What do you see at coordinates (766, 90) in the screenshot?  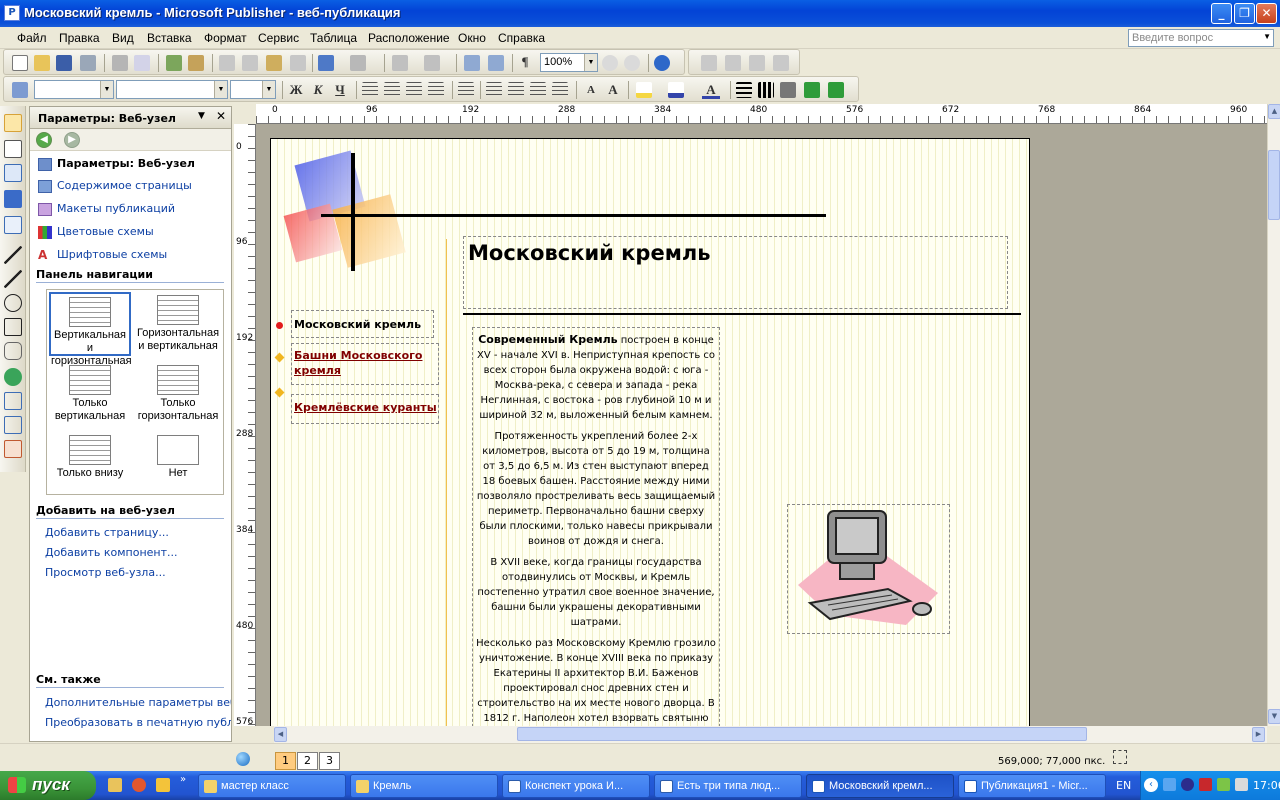 I see `dash-style-icon` at bounding box center [766, 90].